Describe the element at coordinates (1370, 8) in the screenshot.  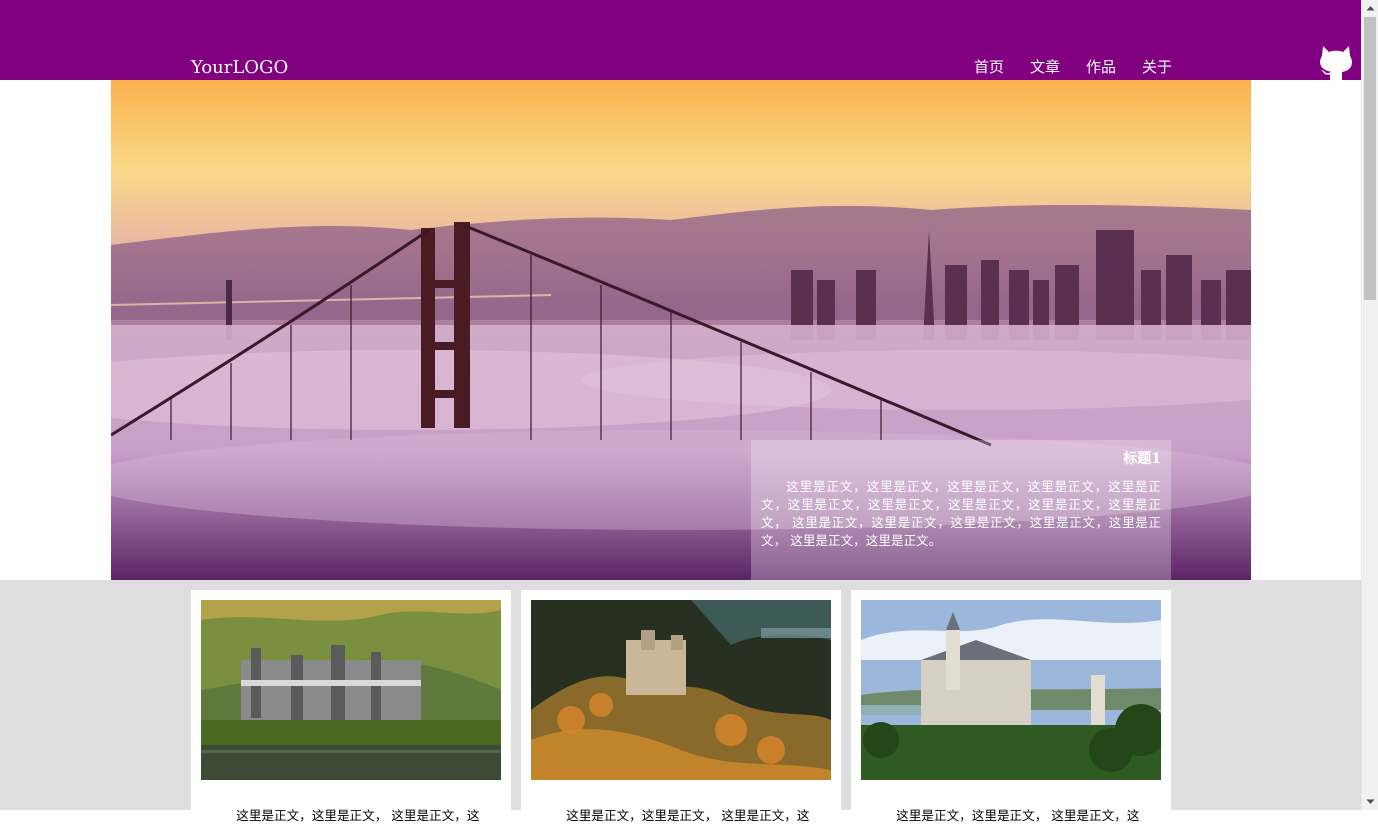
I see `scroll-up-arrow-icon` at that location.